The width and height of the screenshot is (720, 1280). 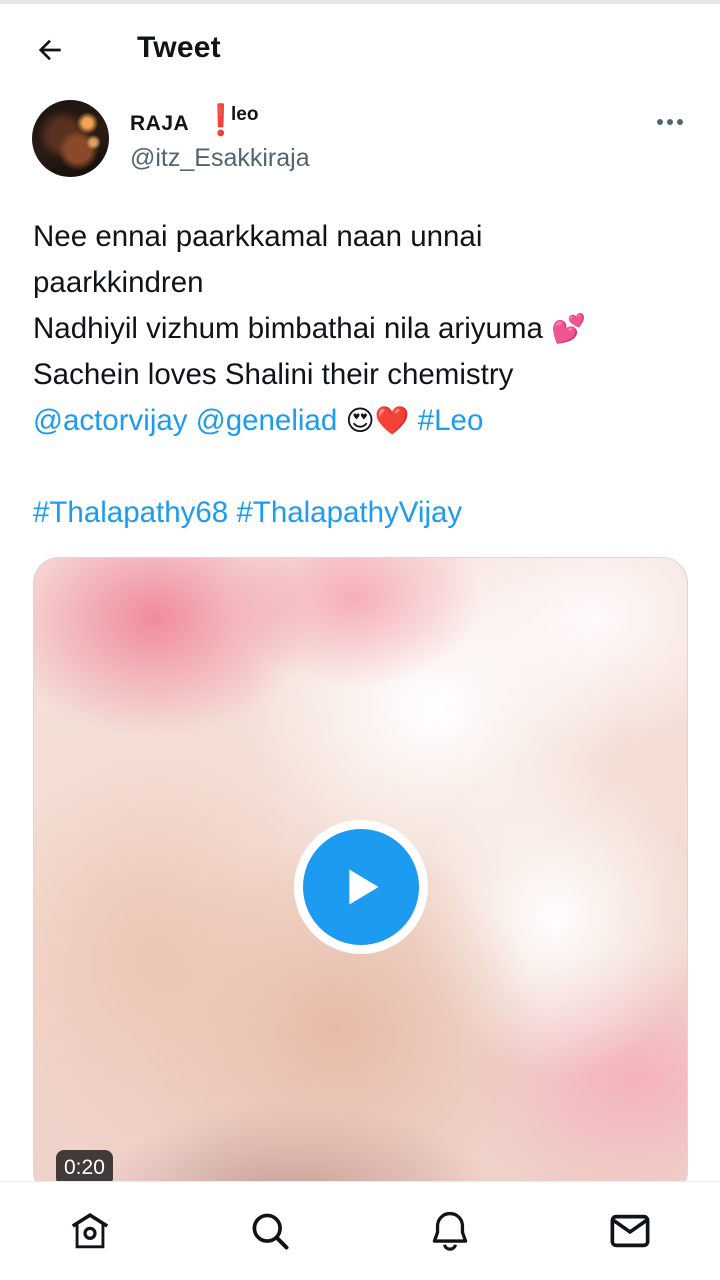 I want to click on tweet-line: Nee ennai paarkkamal naan unnai, so click(x=258, y=236).